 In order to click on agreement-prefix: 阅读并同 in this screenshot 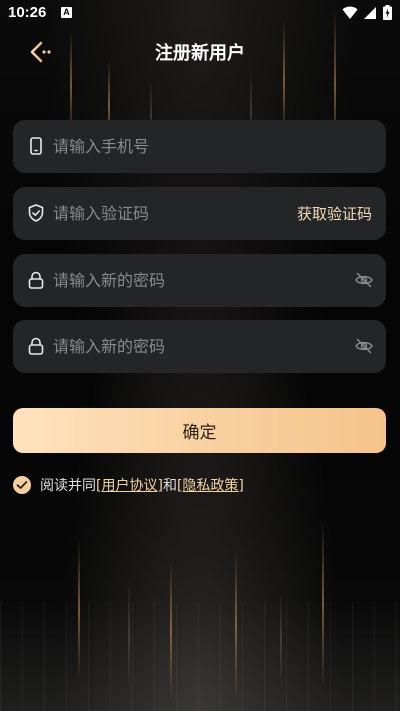, I will do `click(68, 486)`.